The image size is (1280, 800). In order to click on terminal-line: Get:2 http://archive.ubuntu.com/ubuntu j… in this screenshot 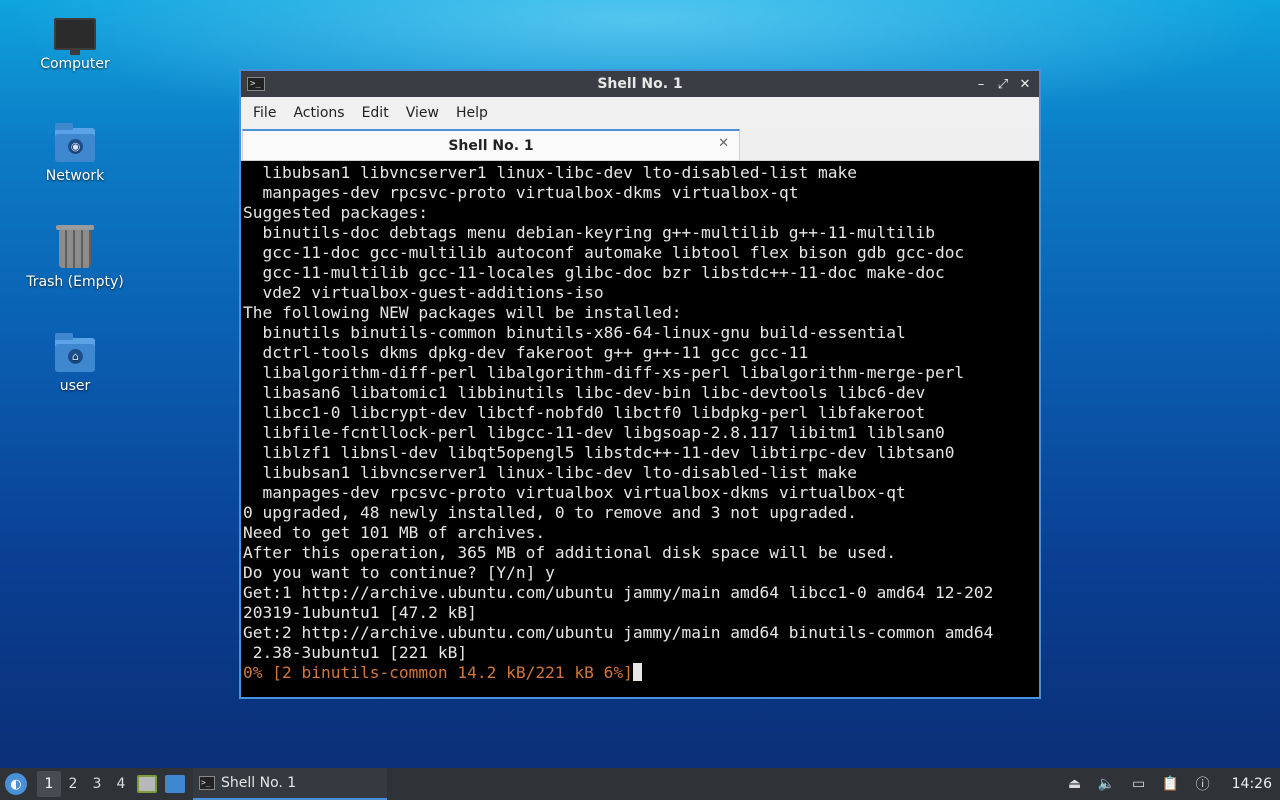, I will do `click(618, 632)`.